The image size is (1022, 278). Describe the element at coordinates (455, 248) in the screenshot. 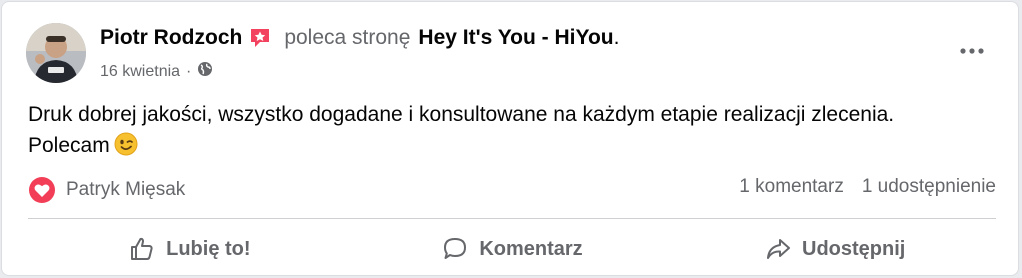

I see `comment-icon` at that location.